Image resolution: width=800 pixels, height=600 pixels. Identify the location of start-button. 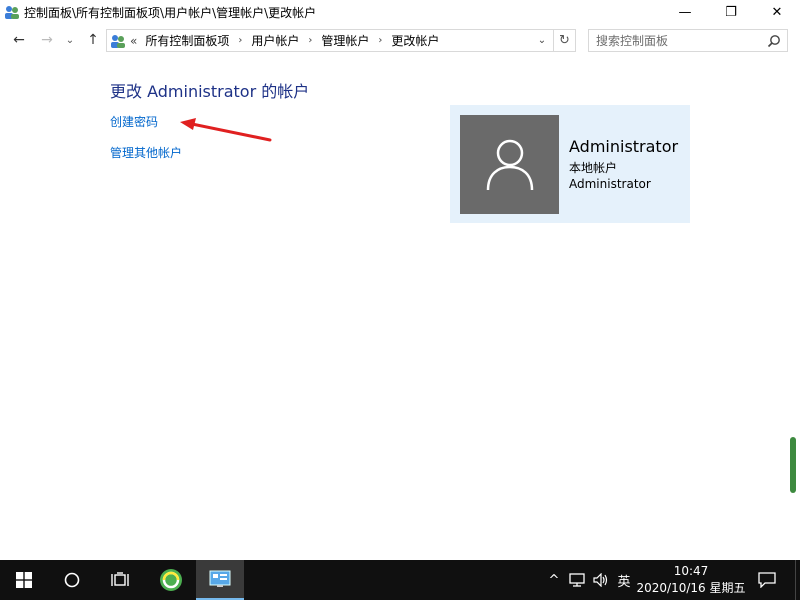
(24, 580).